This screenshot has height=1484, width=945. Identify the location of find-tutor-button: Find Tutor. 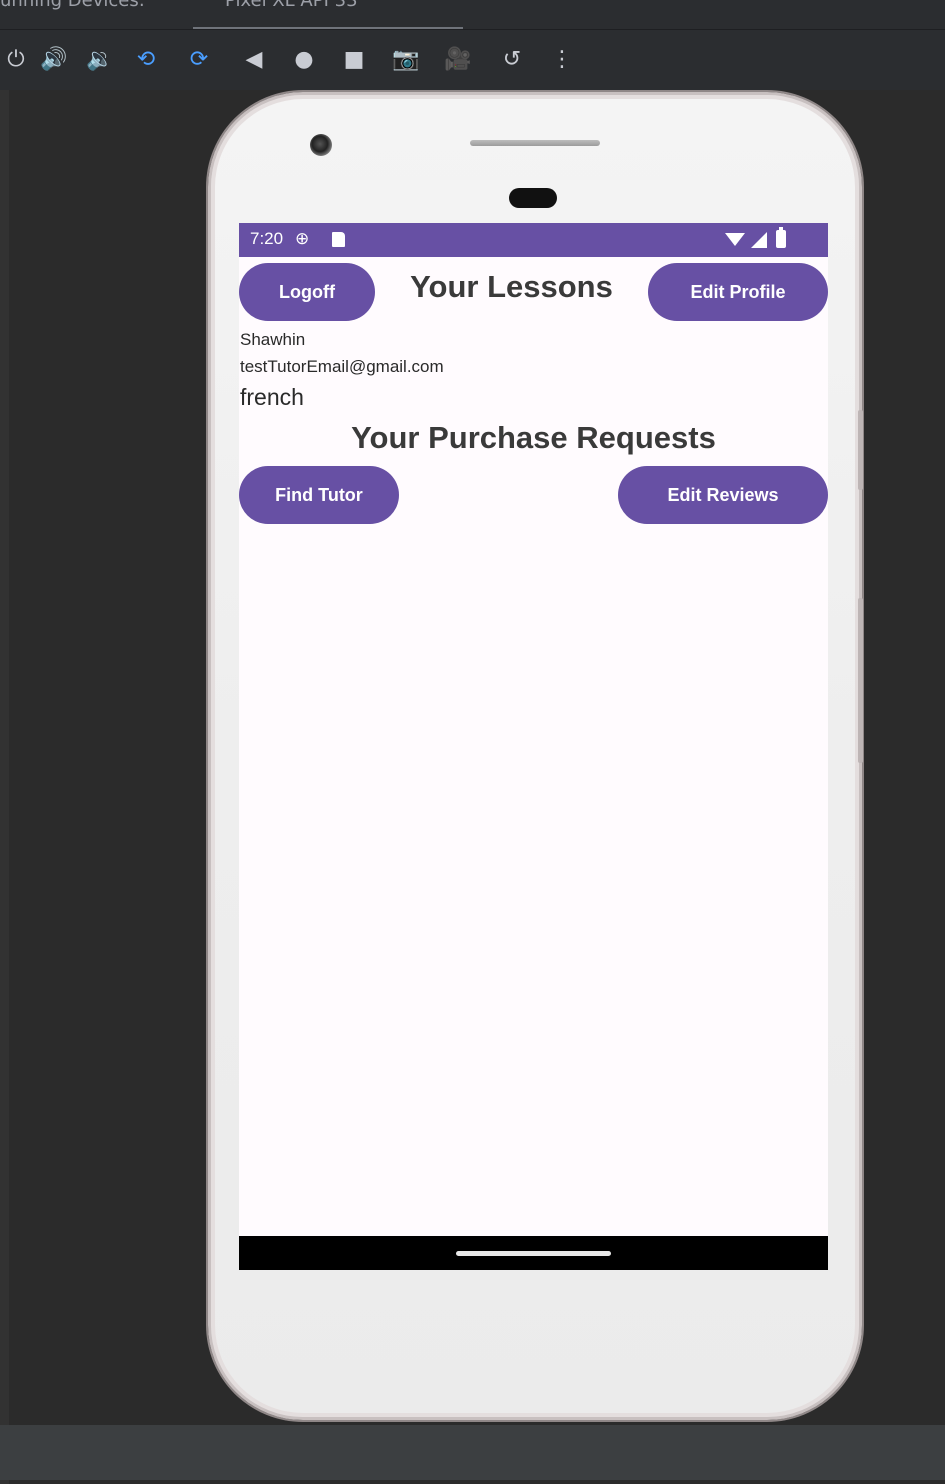
(319, 495).